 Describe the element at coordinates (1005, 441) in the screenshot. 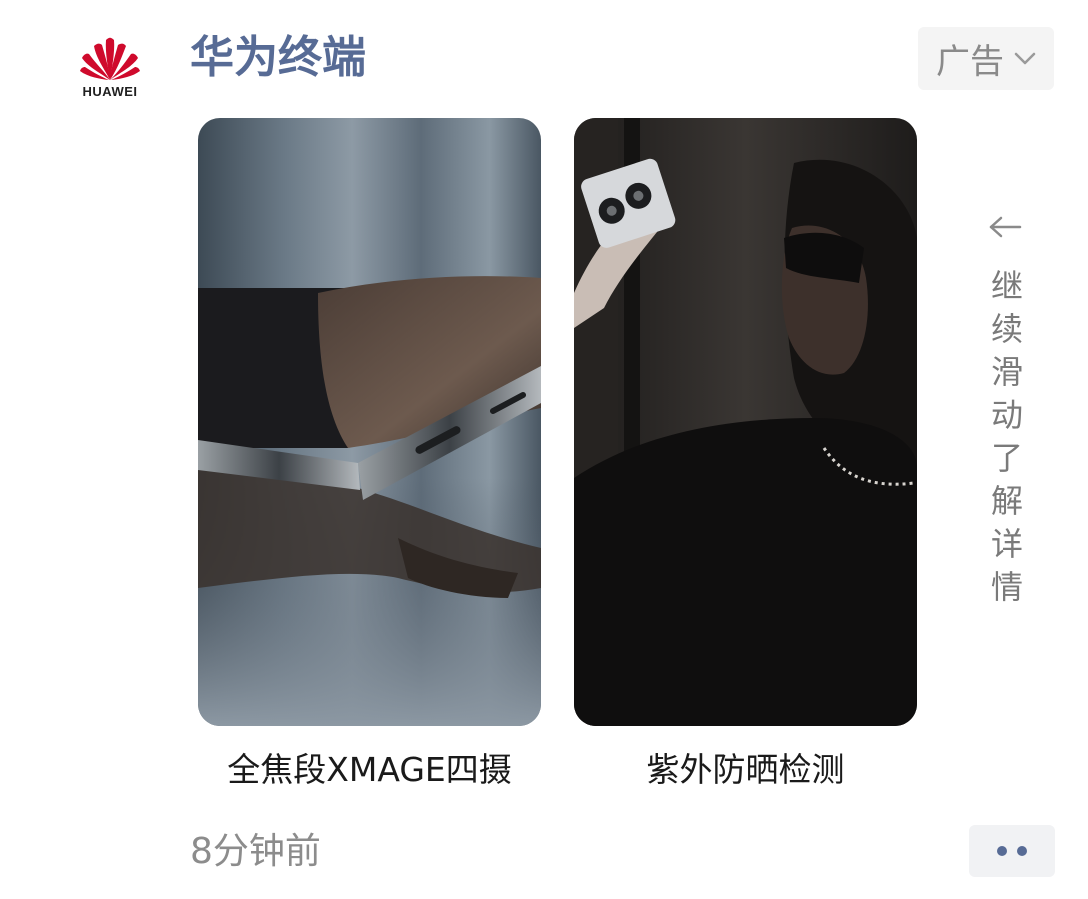

I see `swipe-hint-text: 继续滑动了解详情` at that location.